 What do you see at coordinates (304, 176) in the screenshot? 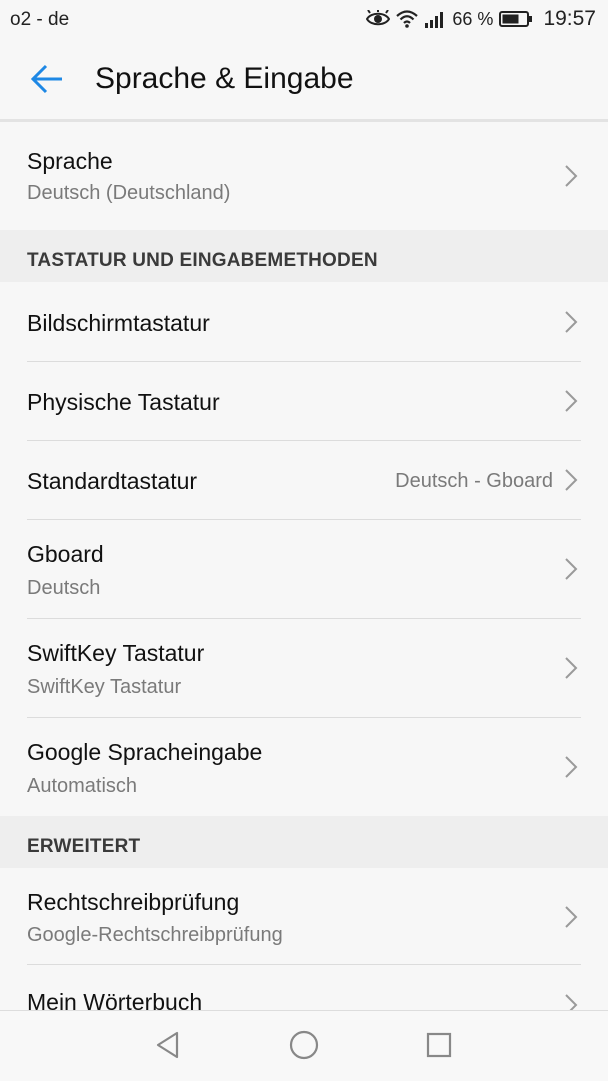
I see `language-row: Sprache Deutsch (Deutschland)` at bounding box center [304, 176].